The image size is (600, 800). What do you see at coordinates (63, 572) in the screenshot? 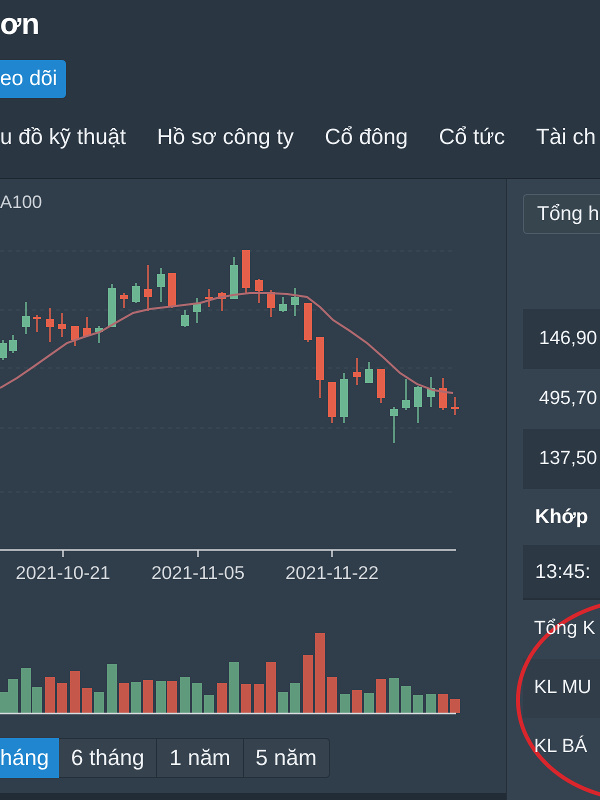
I see `date-label: 2021-10-21` at bounding box center [63, 572].